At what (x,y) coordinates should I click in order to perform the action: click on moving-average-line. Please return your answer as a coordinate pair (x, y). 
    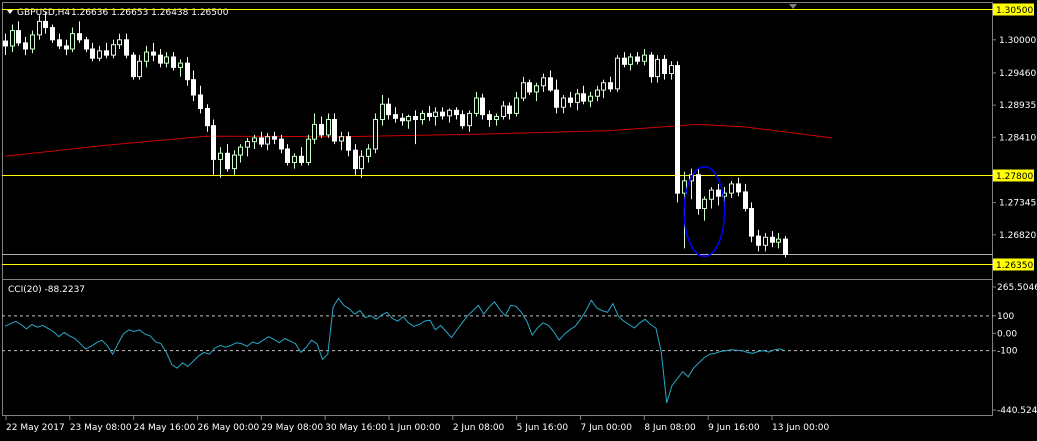
    Looking at the image, I should click on (418, 140).